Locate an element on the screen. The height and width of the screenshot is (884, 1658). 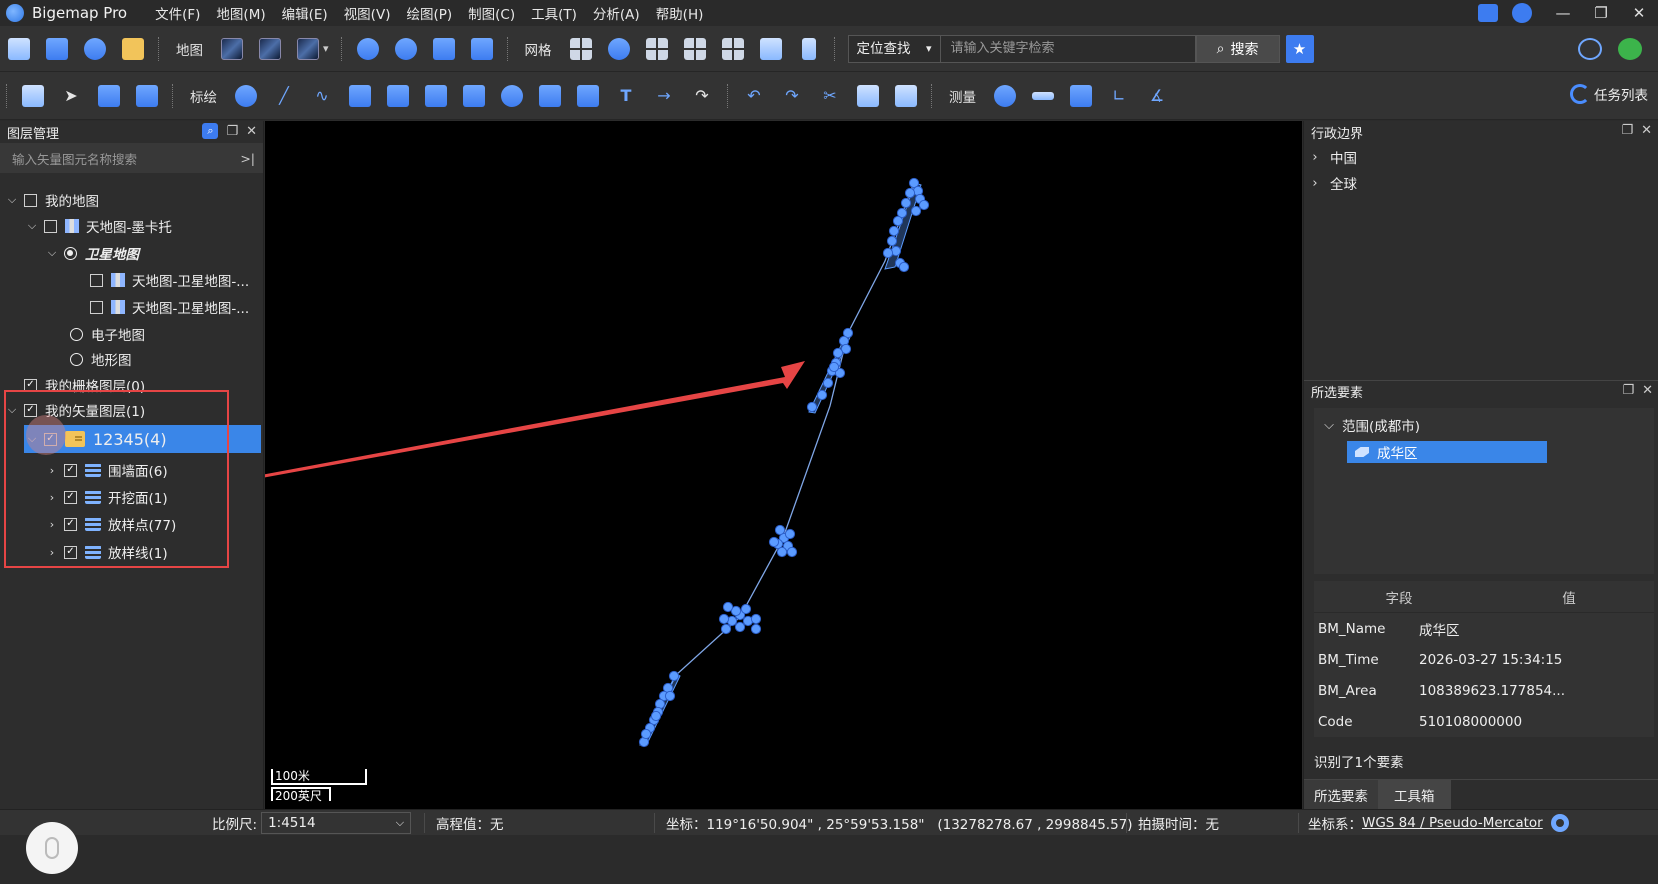
tree-item-electronic-map: 电子地图 is located at coordinates (105, 334).